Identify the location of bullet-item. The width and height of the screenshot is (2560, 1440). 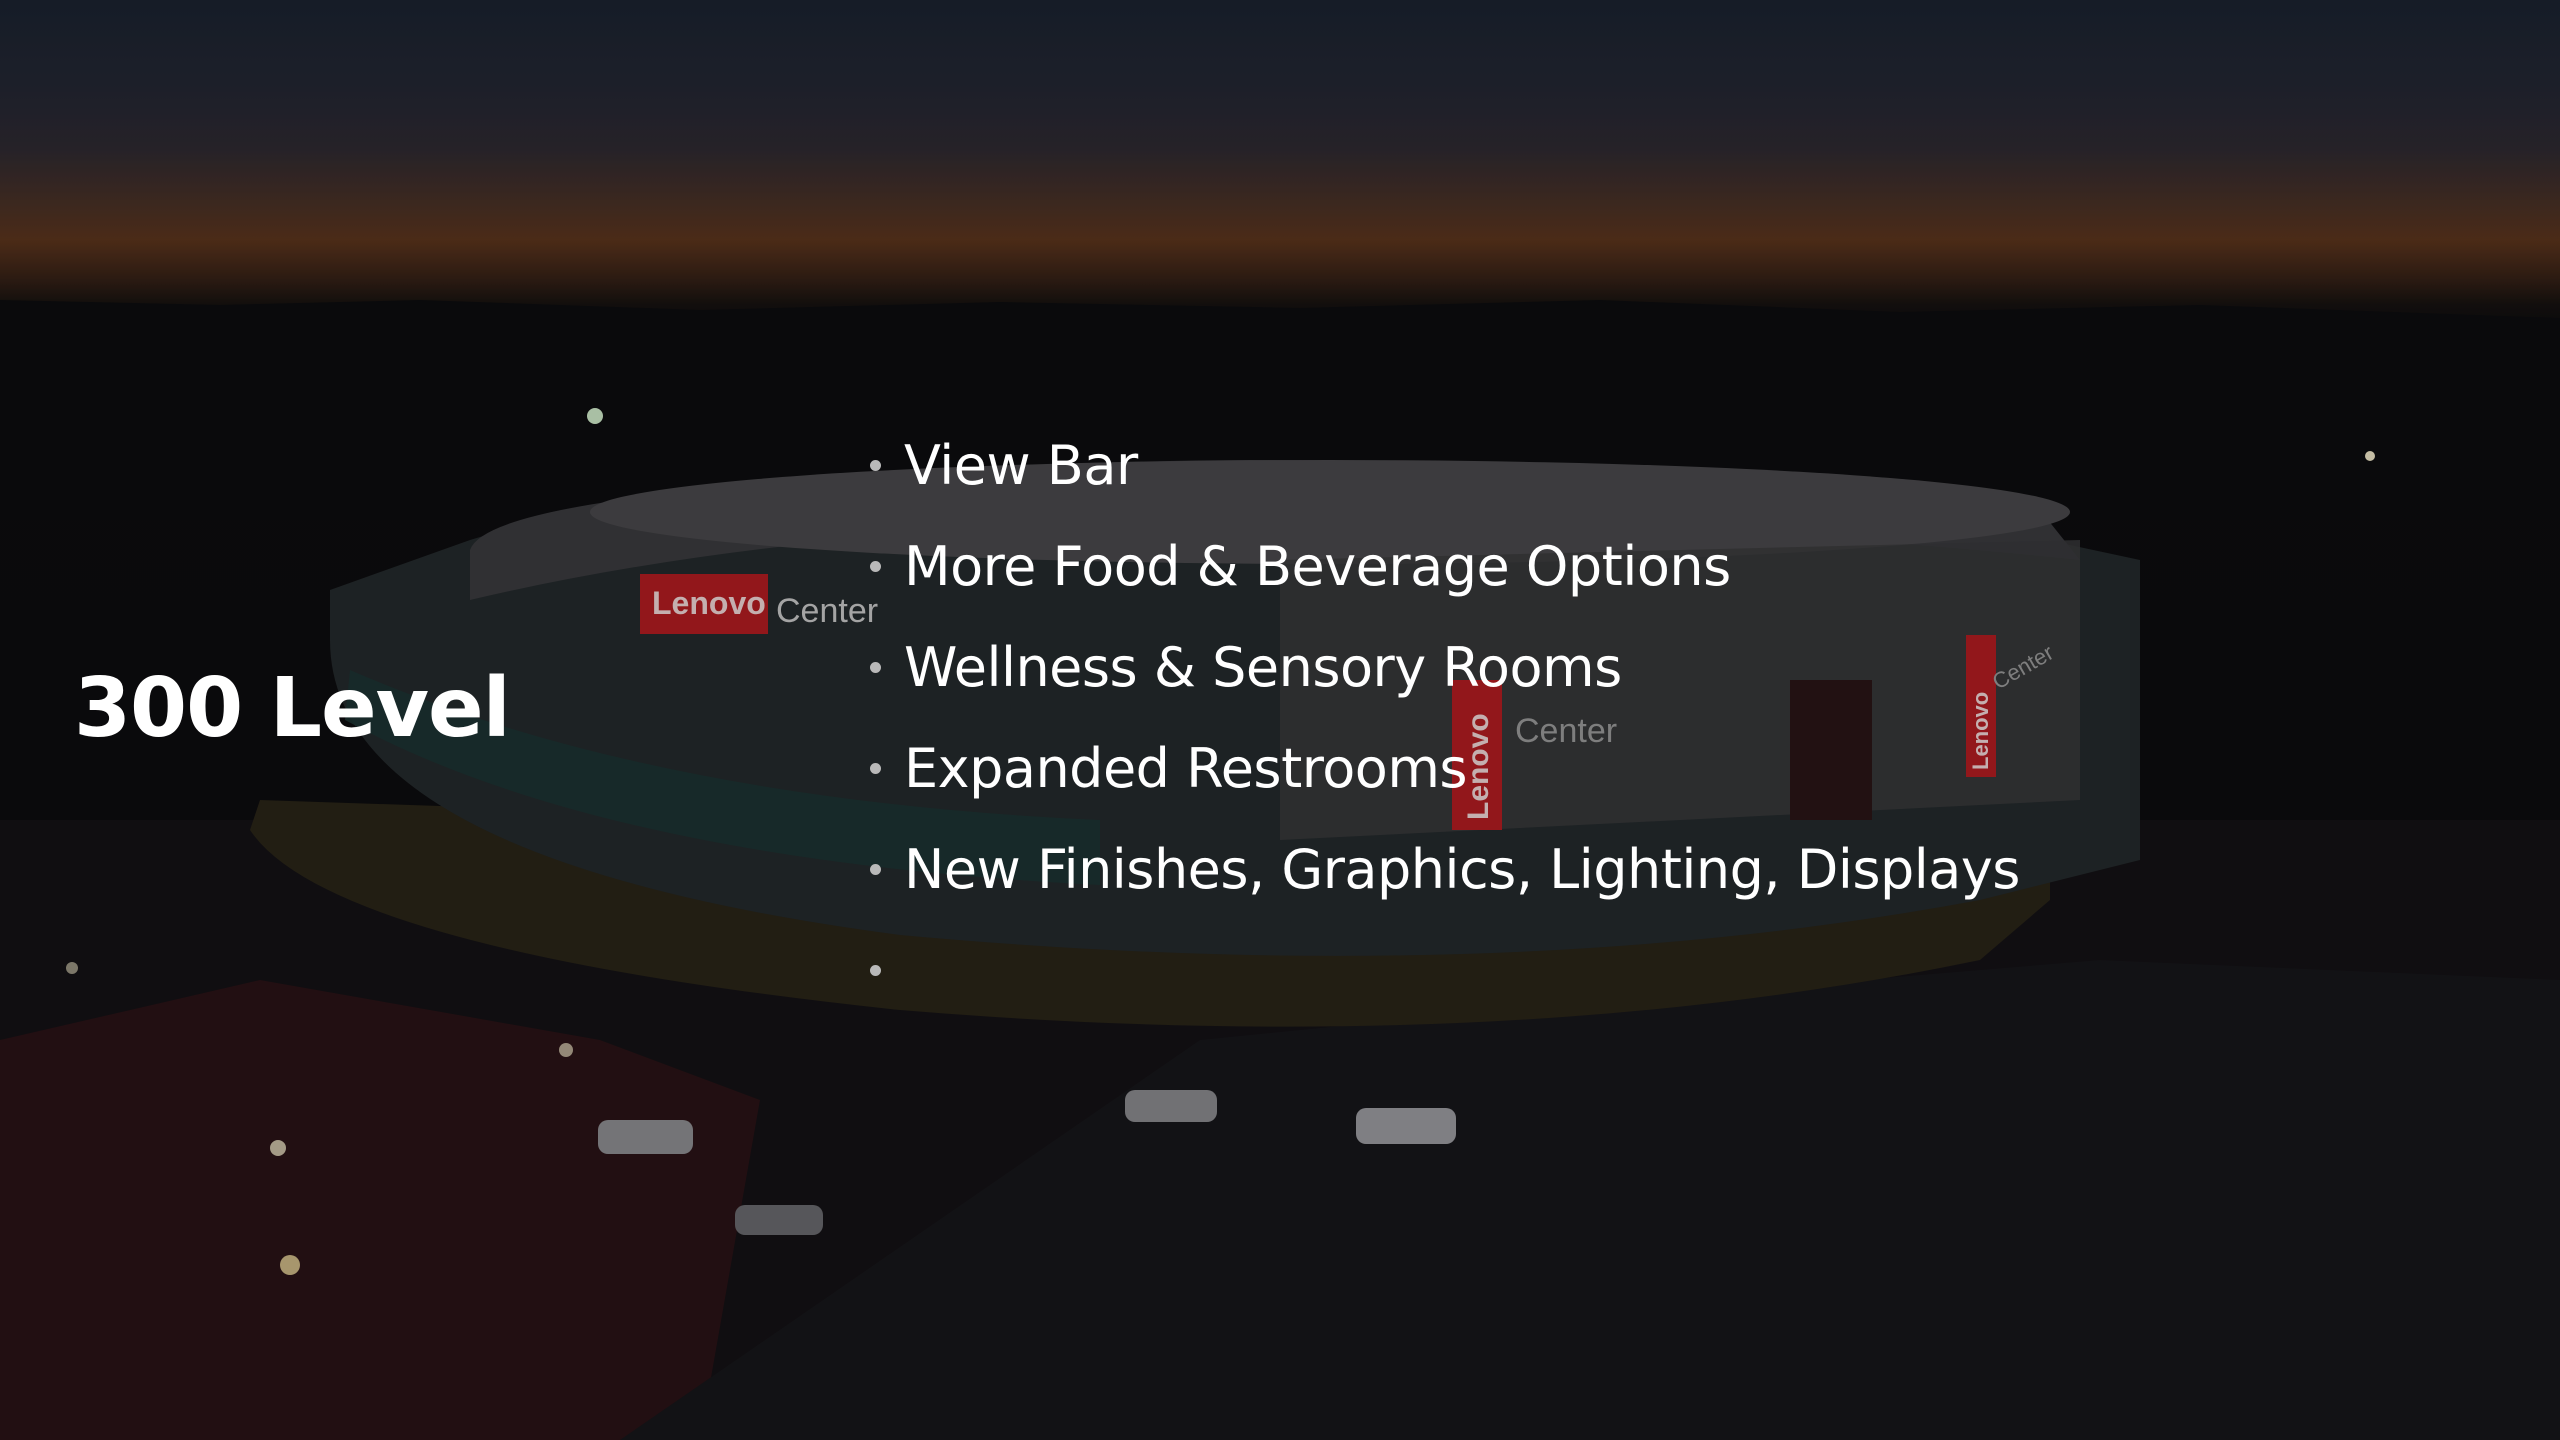
(1443, 985).